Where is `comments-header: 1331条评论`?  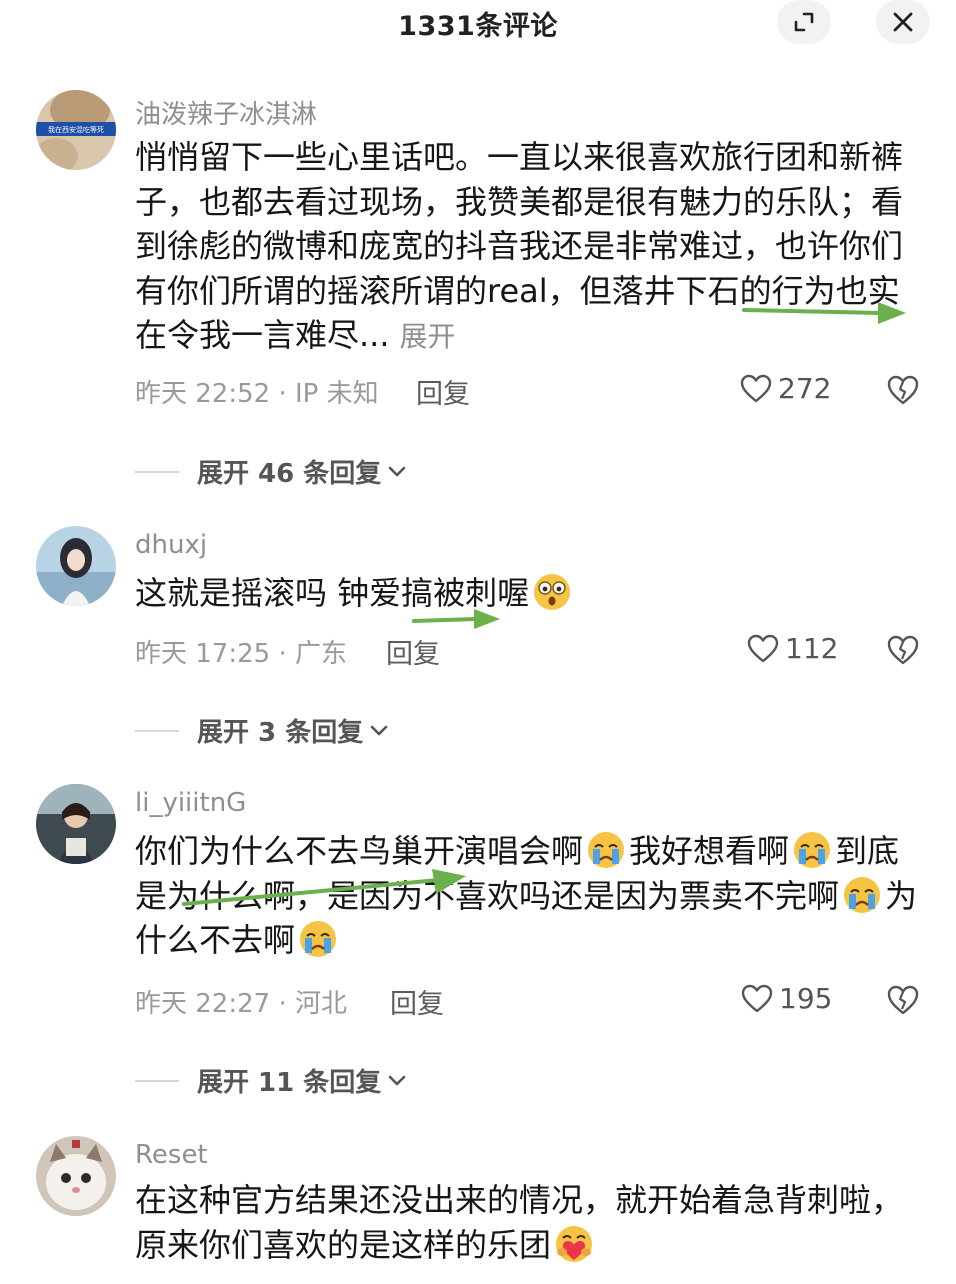
comments-header: 1331条评论 is located at coordinates (478, 24).